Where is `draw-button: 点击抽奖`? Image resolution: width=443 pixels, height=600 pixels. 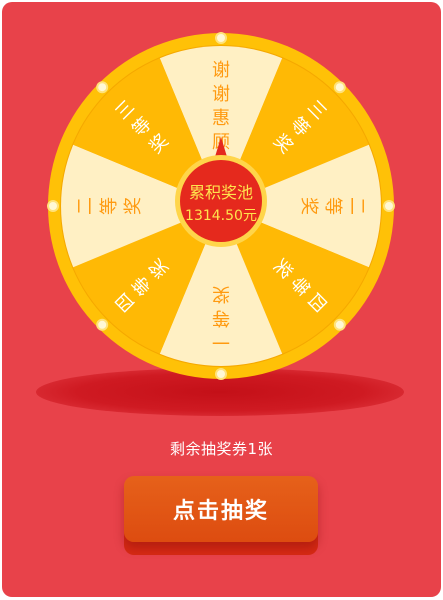 draw-button: 点击抽奖 is located at coordinates (221, 509).